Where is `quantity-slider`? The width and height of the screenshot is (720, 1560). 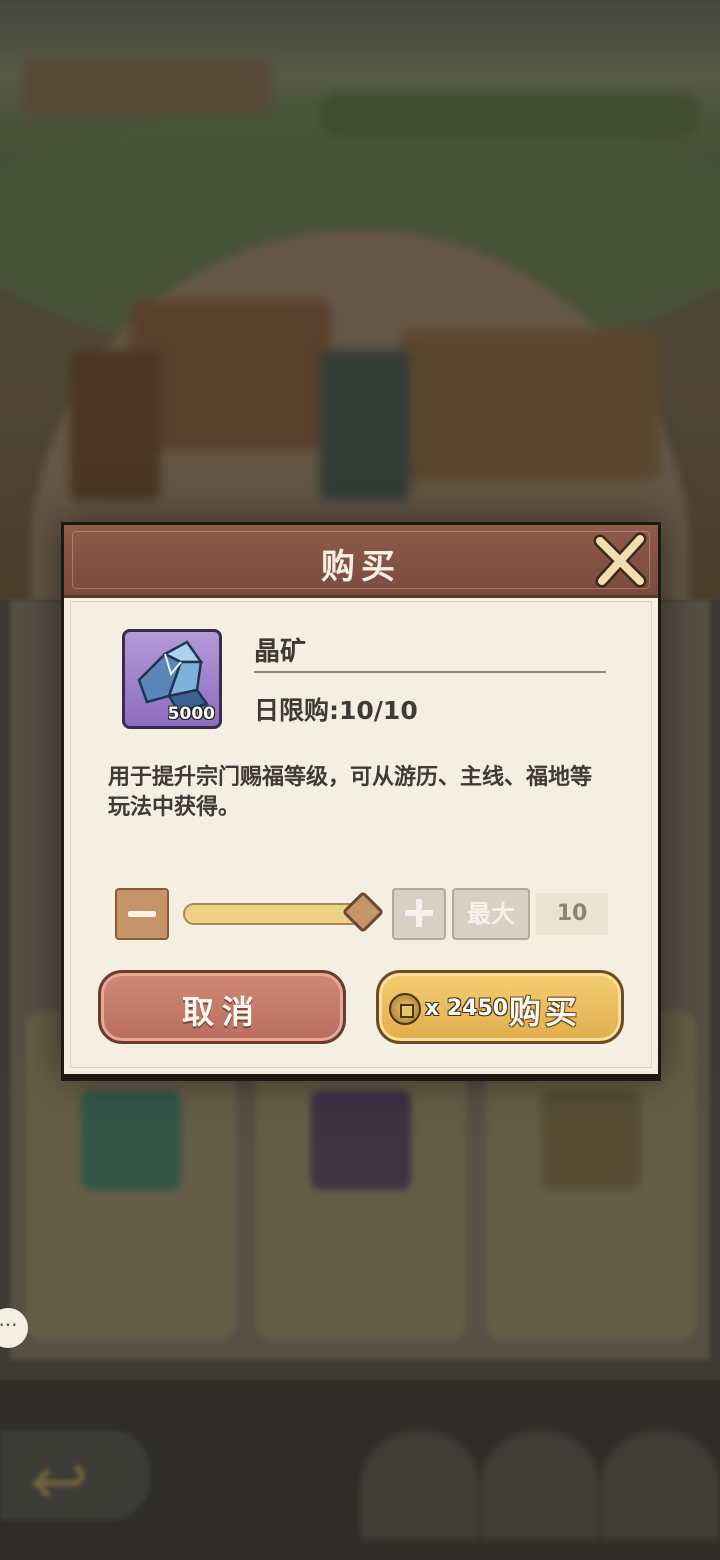
quantity-slider is located at coordinates (273, 914).